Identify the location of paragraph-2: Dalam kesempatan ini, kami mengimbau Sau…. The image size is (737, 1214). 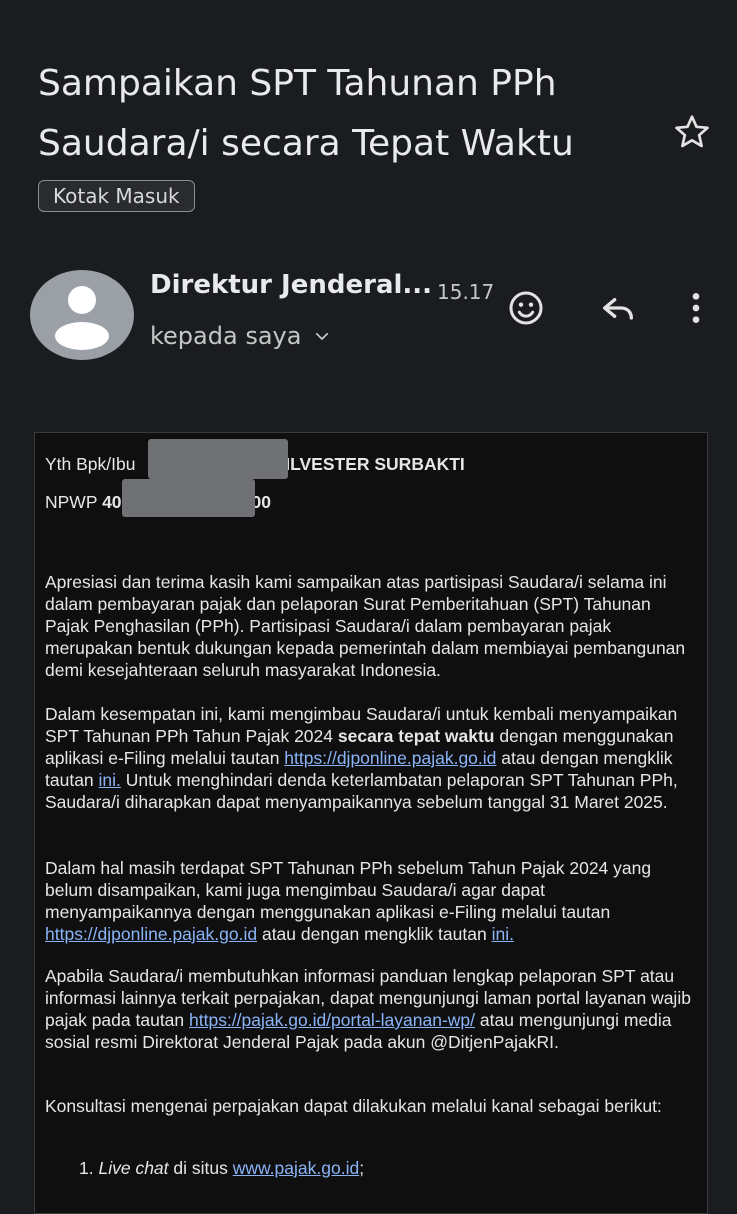
(370, 758).